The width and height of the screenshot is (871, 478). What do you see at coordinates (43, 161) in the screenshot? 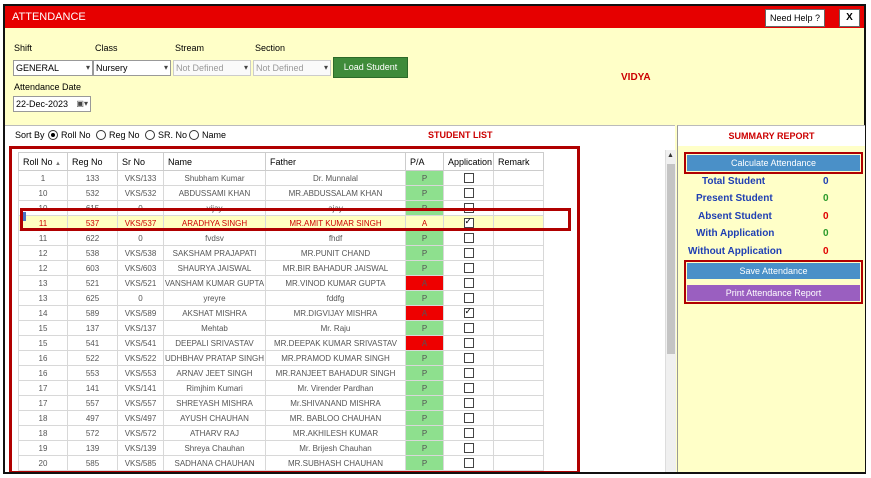
I see `column-roll-no: Roll No ▲` at bounding box center [43, 161].